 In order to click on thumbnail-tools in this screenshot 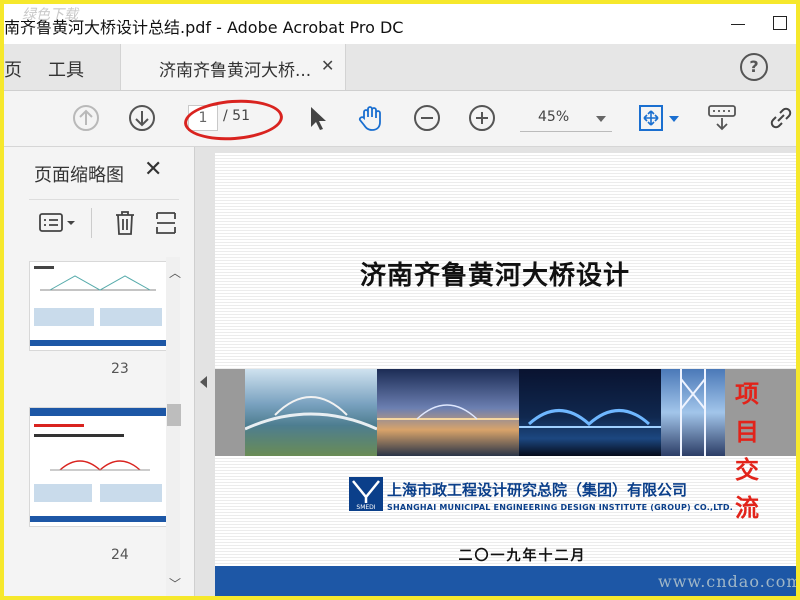, I will do `click(104, 221)`.